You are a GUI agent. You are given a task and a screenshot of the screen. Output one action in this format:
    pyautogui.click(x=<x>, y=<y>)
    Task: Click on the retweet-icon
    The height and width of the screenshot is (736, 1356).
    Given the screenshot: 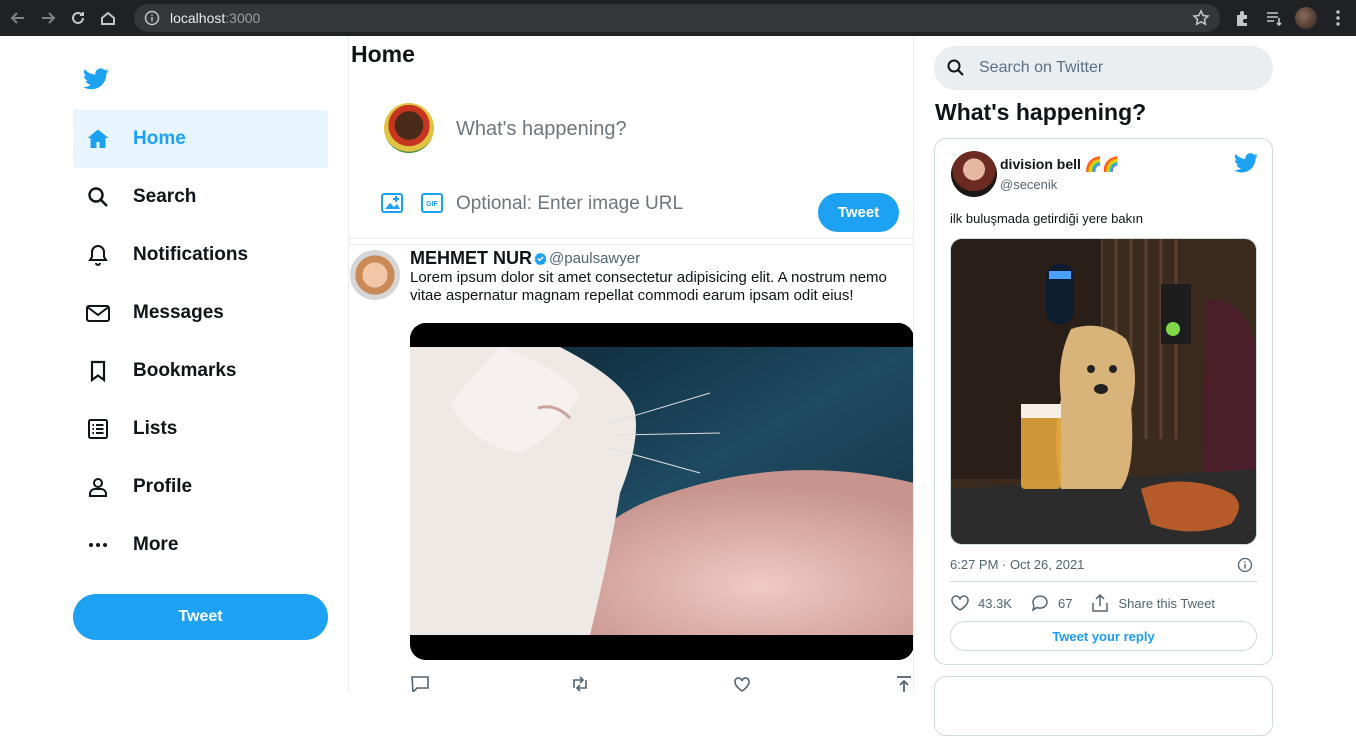 What is the action you would take?
    pyautogui.click(x=580, y=683)
    